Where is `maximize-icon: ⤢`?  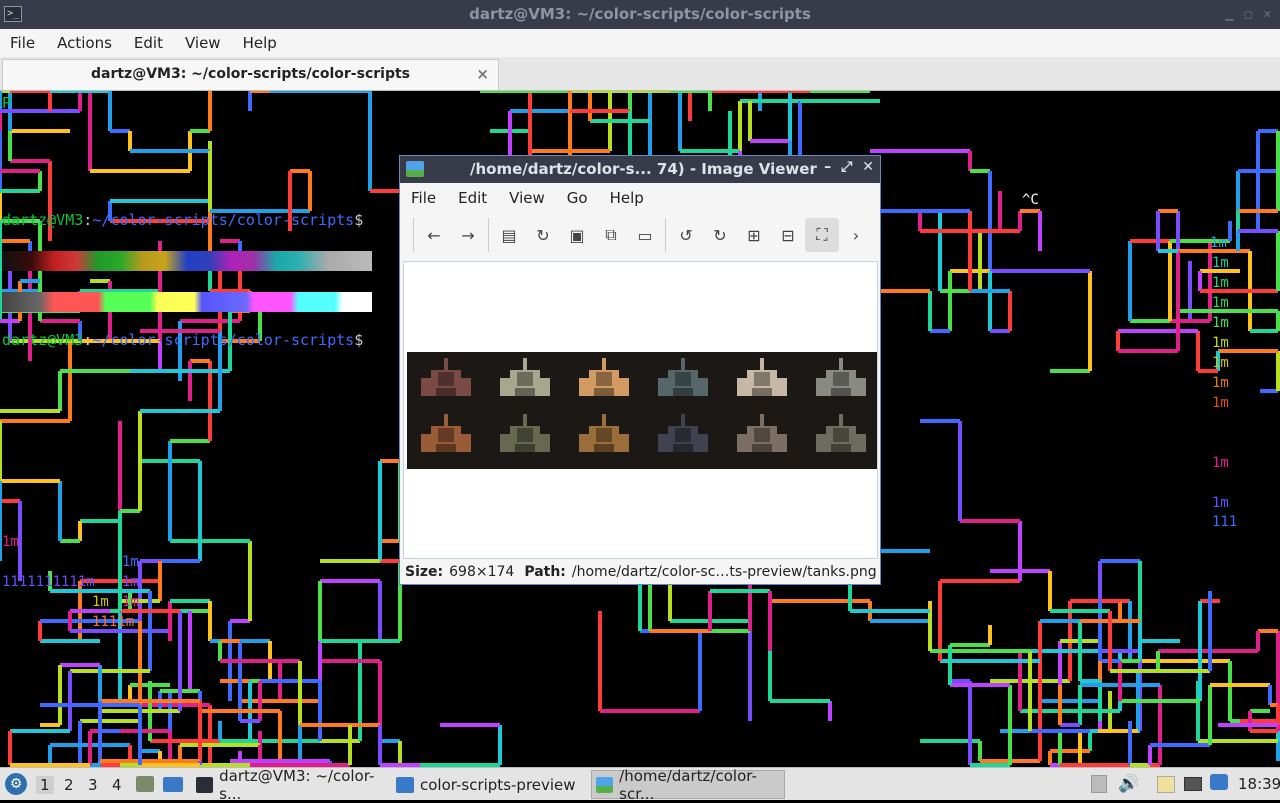 maximize-icon: ⤢ is located at coordinates (846, 167).